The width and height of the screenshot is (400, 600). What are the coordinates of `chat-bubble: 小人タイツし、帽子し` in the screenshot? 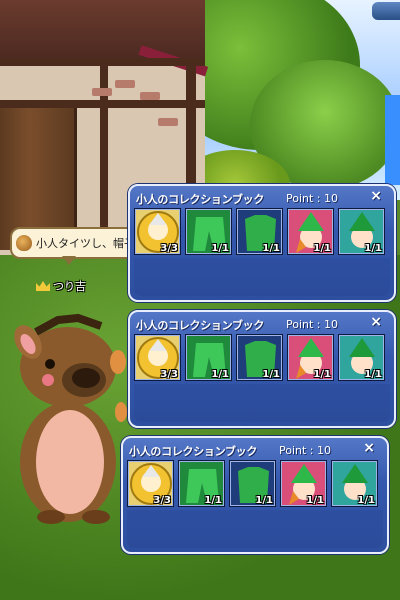 It's located at (75, 243).